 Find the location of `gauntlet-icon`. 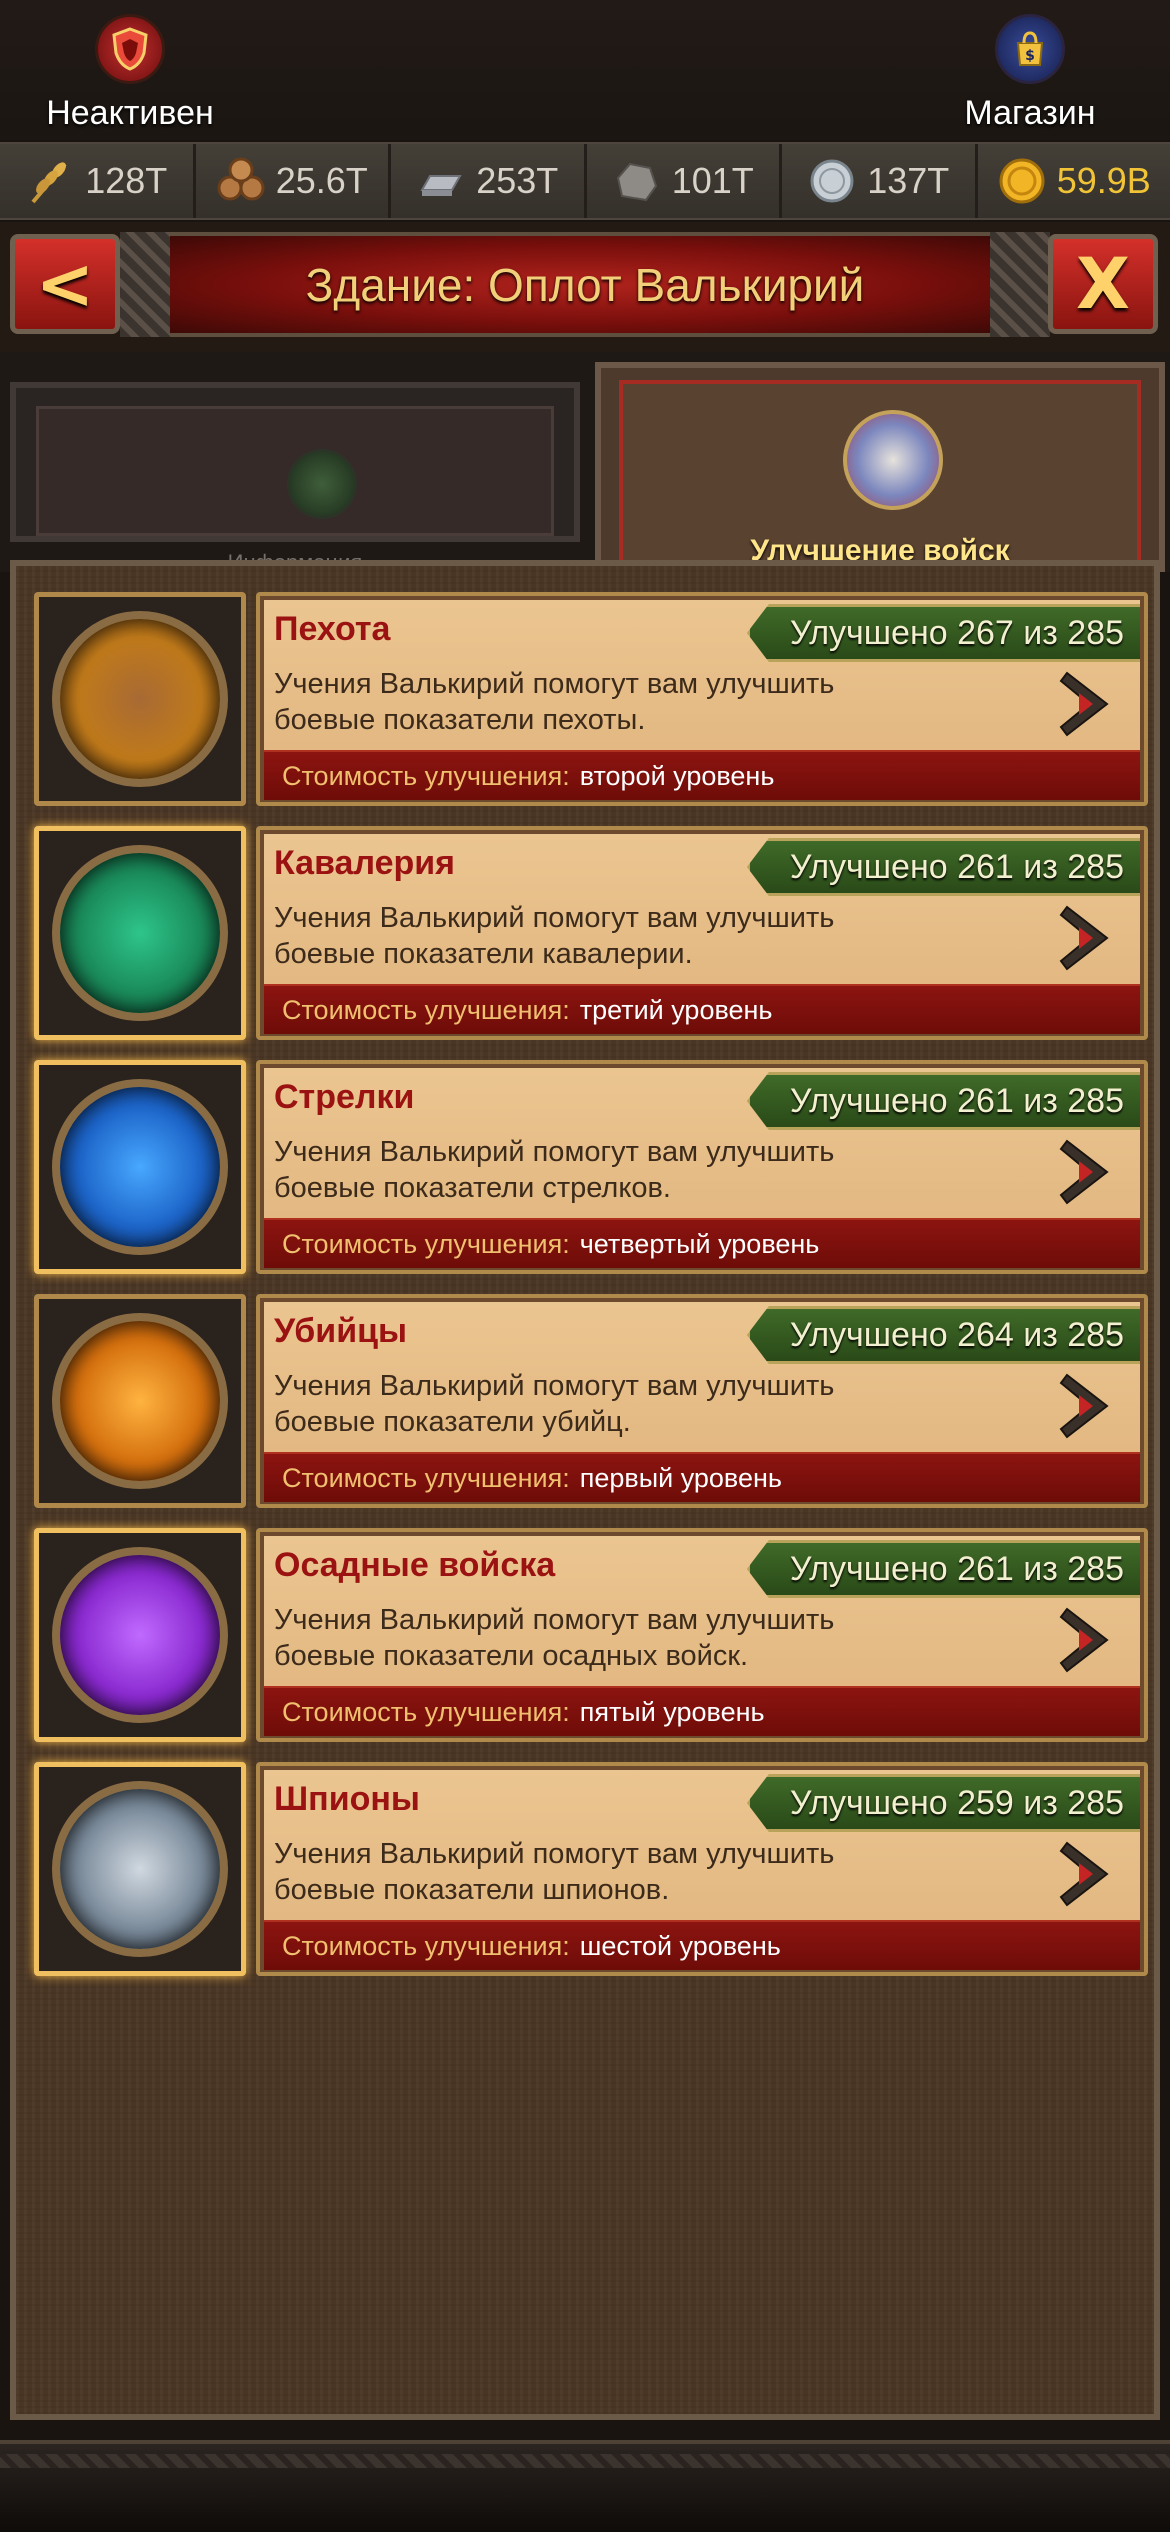

gauntlet-icon is located at coordinates (893, 460).